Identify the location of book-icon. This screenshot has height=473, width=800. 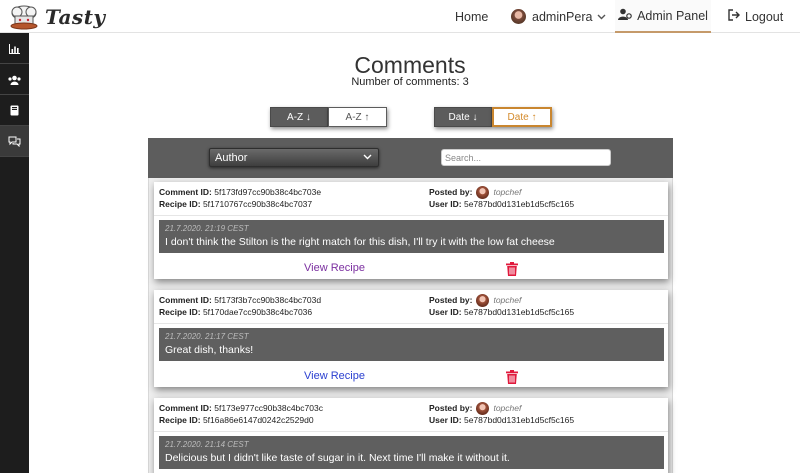
(14, 110).